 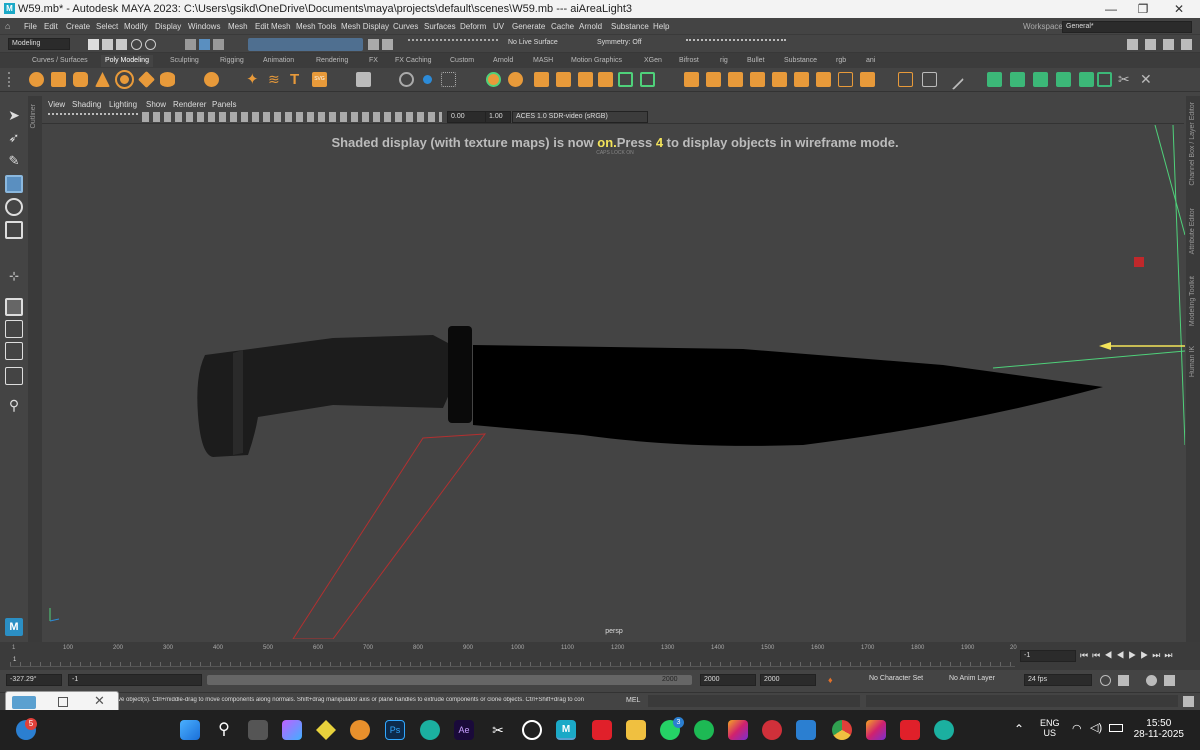 I want to click on last-tool-icon: ⊹, so click(x=14, y=276).